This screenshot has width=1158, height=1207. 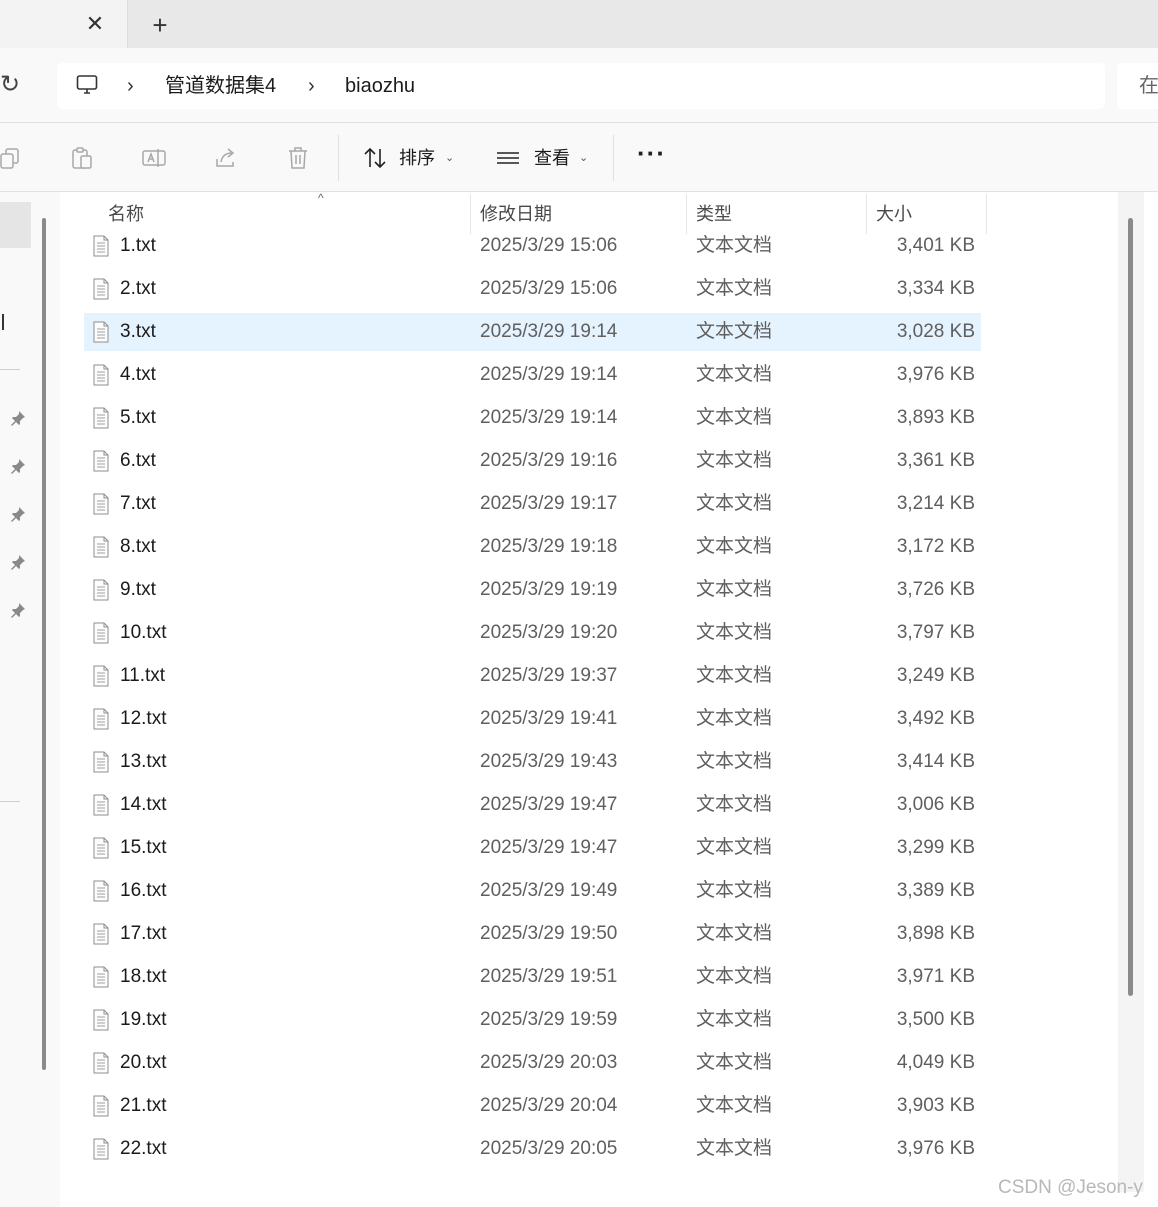 I want to click on file-row: 14.txt 2025/3/29 19:47 文本文档 3,006 KB, so click(x=532, y=805).